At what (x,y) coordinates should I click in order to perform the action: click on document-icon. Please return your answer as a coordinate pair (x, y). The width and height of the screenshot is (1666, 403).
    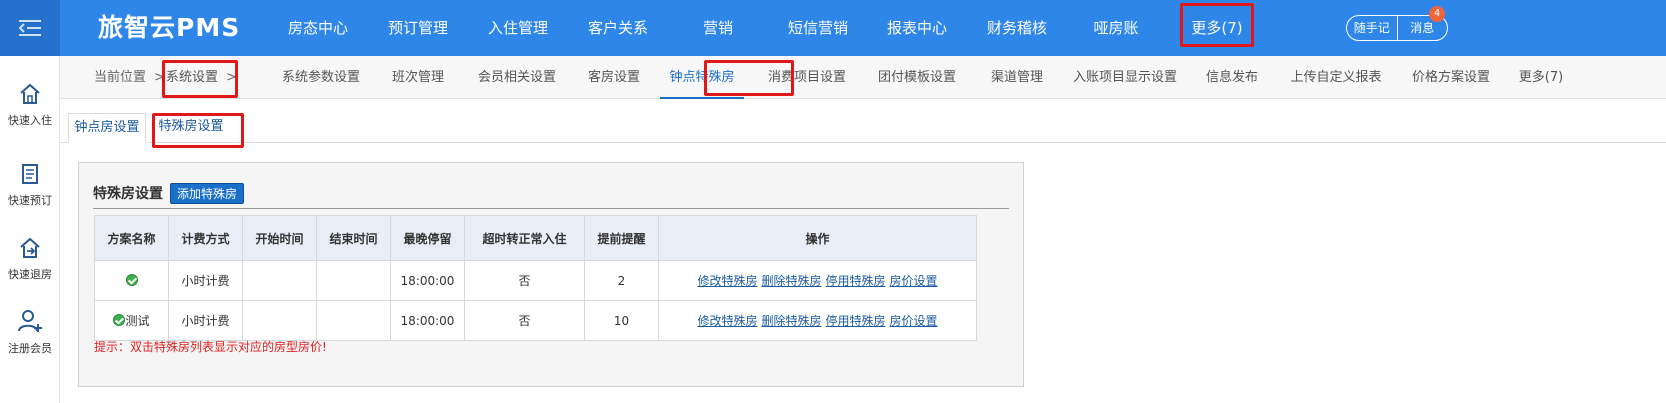
    Looking at the image, I should click on (30, 174).